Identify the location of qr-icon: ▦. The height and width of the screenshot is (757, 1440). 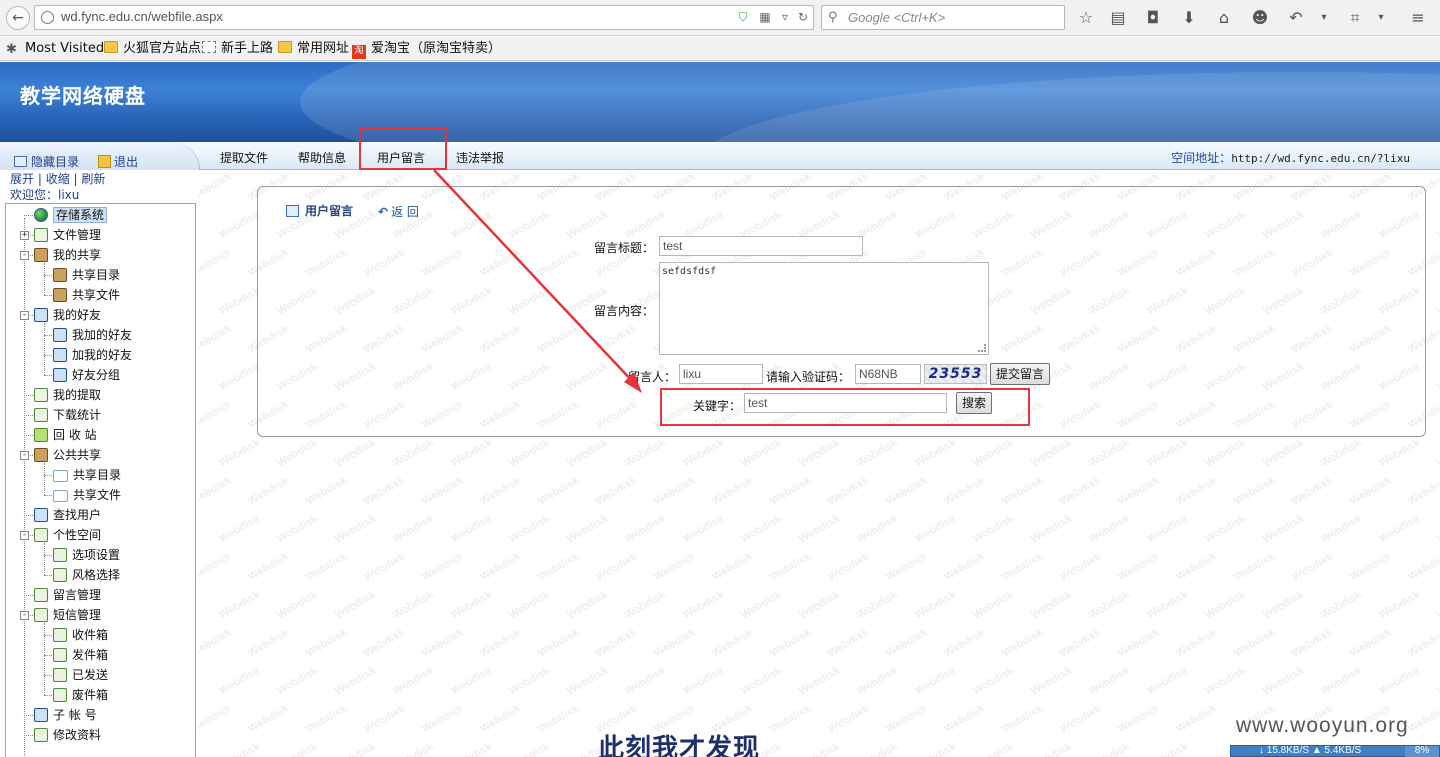
(765, 17).